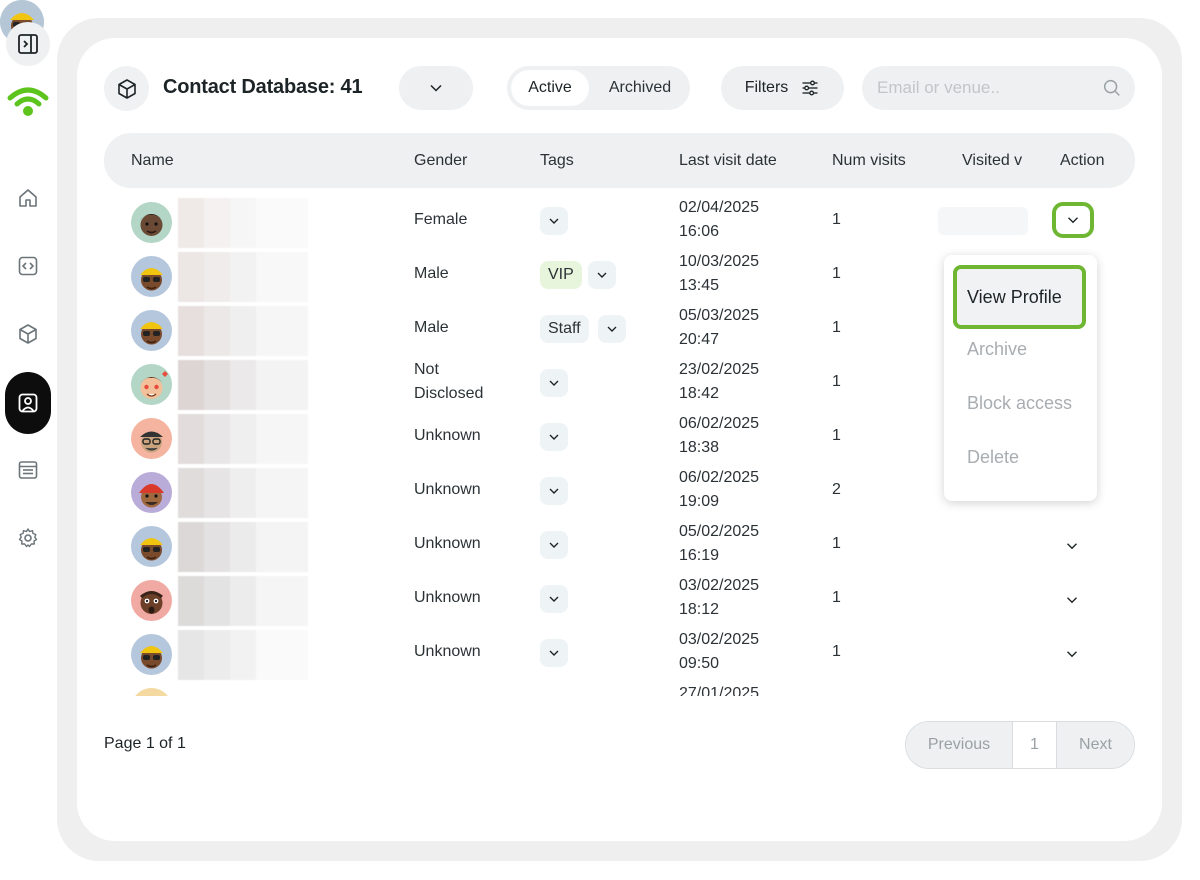  What do you see at coordinates (145, 743) in the screenshot?
I see `page-info: Page 1 of 1` at bounding box center [145, 743].